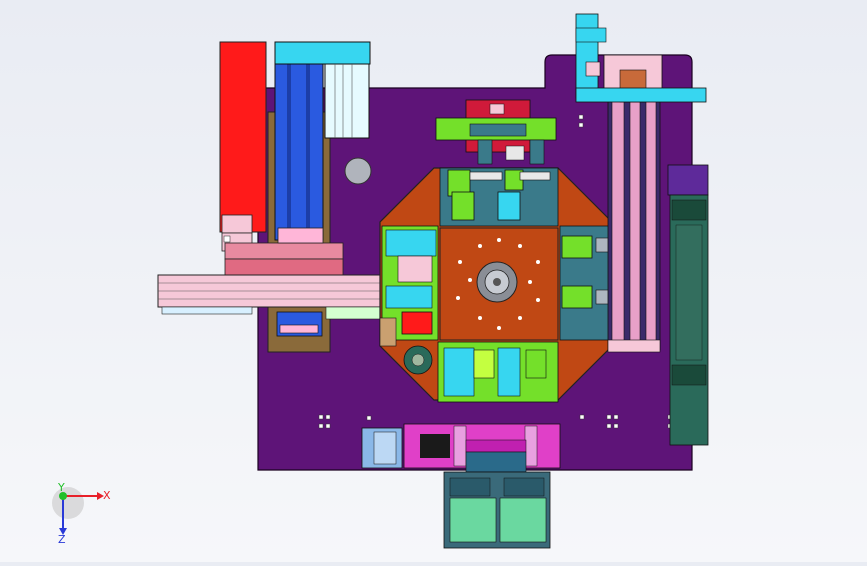 Image resolution: width=867 pixels, height=566 pixels. What do you see at coordinates (62, 539) in the screenshot?
I see `z-axis-label: Z` at bounding box center [62, 539].